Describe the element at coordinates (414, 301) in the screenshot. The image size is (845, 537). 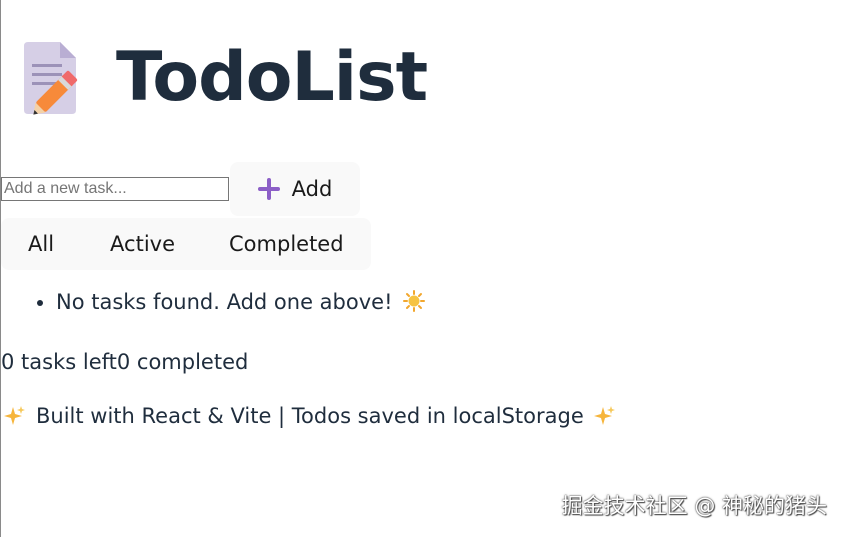
I see `sun-icon` at that location.